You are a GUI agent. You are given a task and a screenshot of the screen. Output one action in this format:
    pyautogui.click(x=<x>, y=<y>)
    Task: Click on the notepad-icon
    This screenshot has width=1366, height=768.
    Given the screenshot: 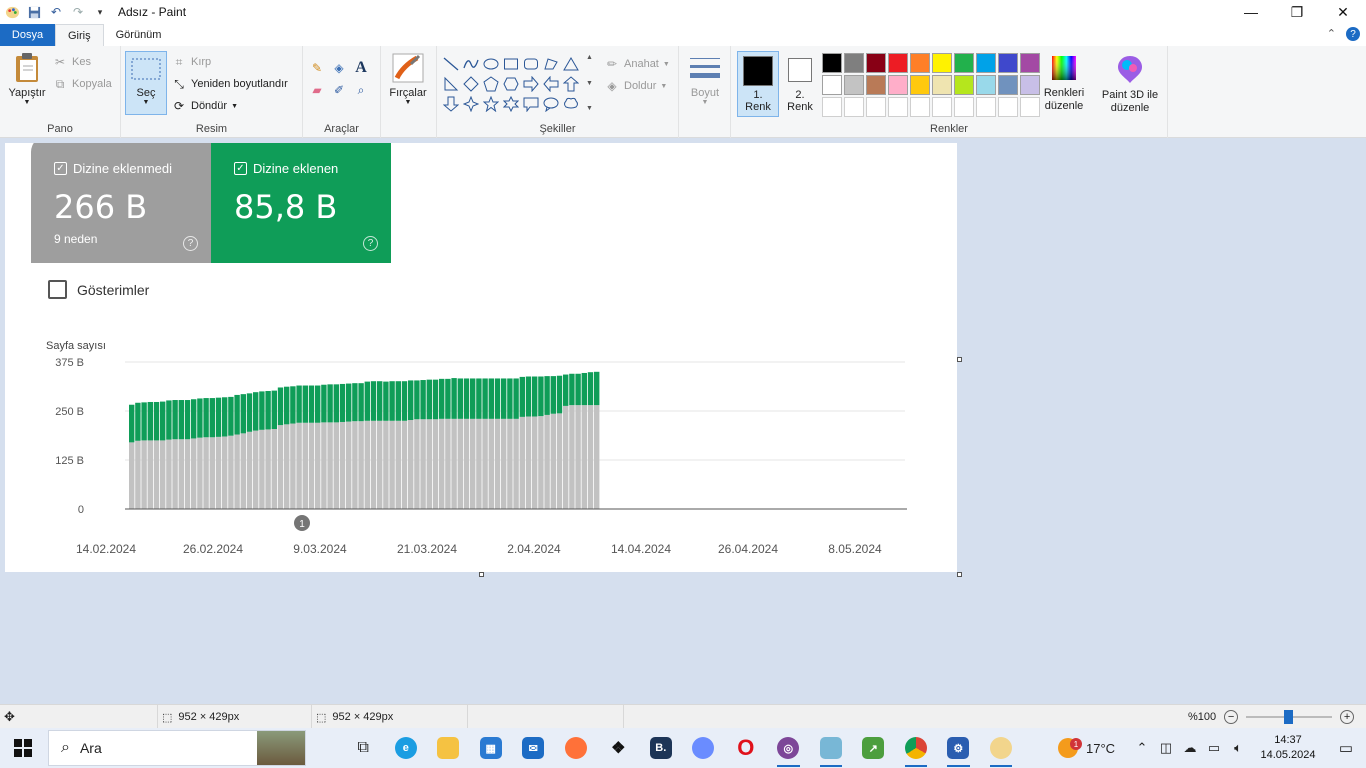 What is the action you would take?
    pyautogui.click(x=831, y=748)
    